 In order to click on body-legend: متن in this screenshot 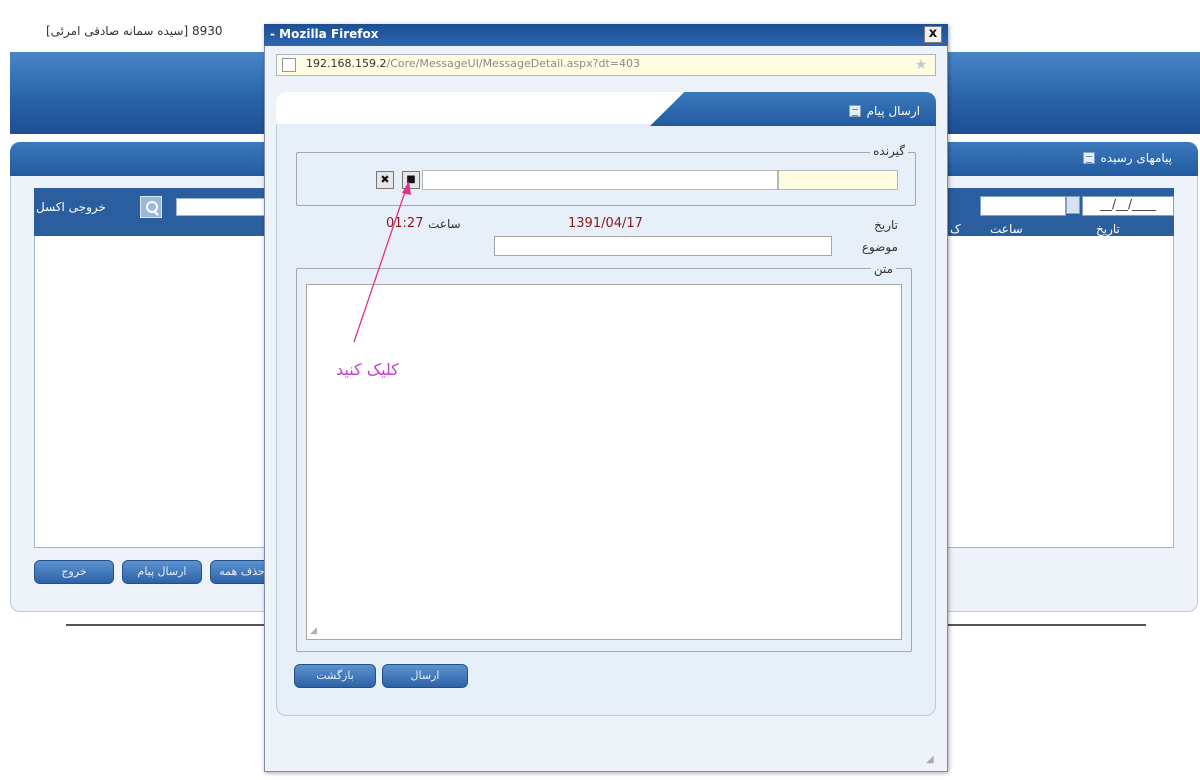, I will do `click(883, 269)`.